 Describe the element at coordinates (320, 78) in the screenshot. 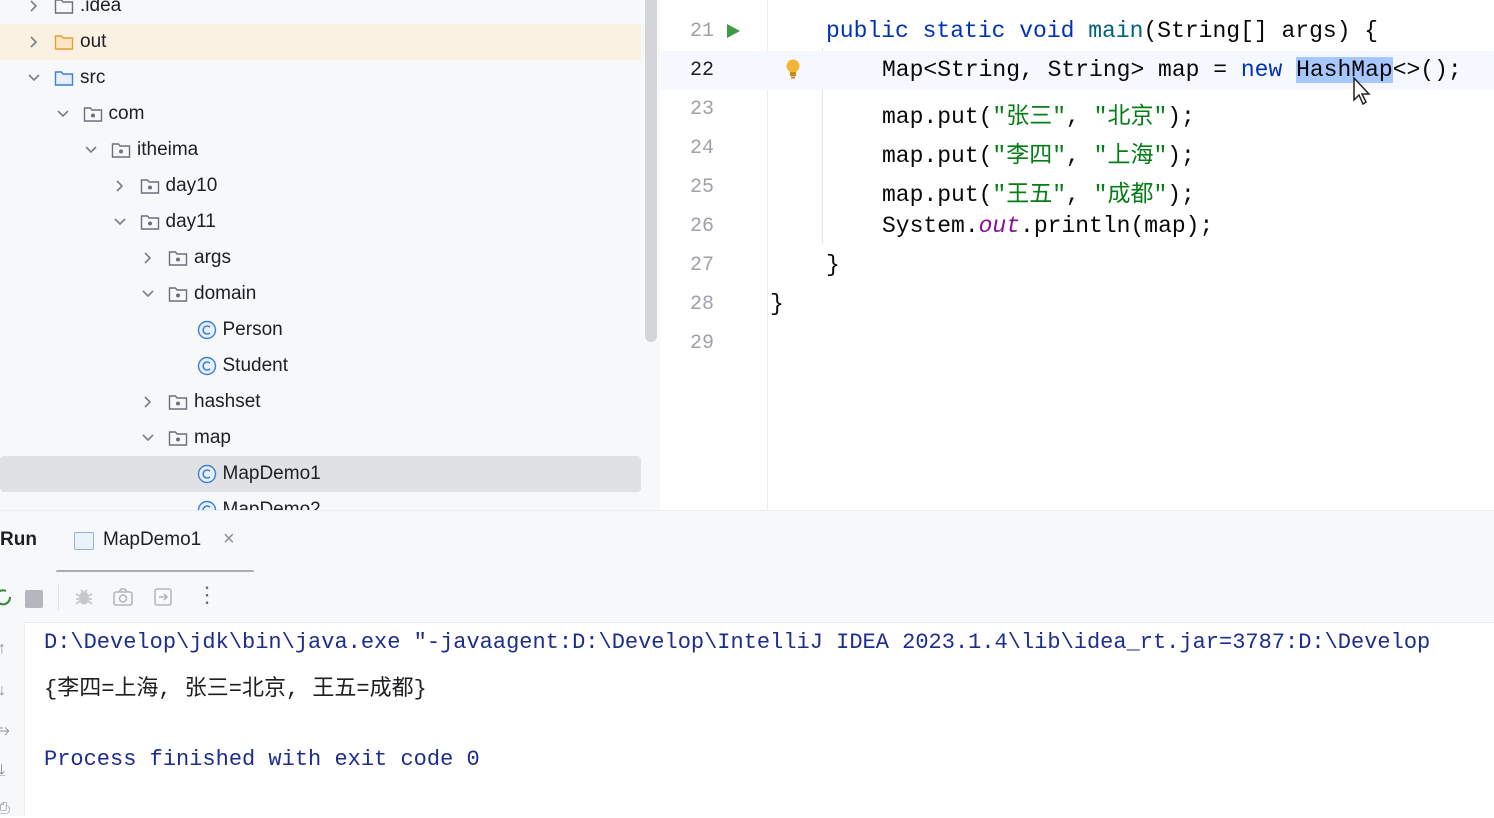

I see `tree-item-src: src` at that location.